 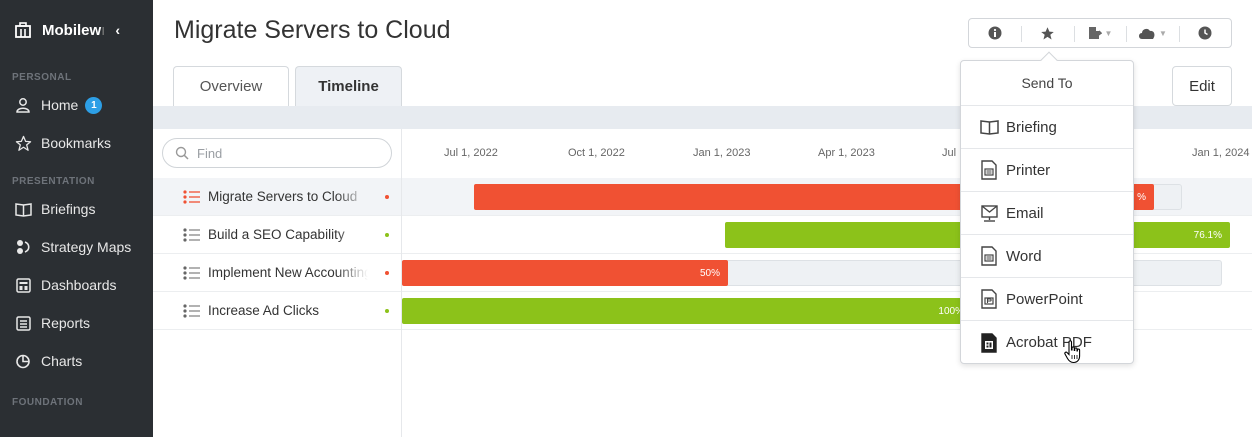 I want to click on send-to-acrobat-pdf: Acrobat PDF, so click(x=1047, y=342).